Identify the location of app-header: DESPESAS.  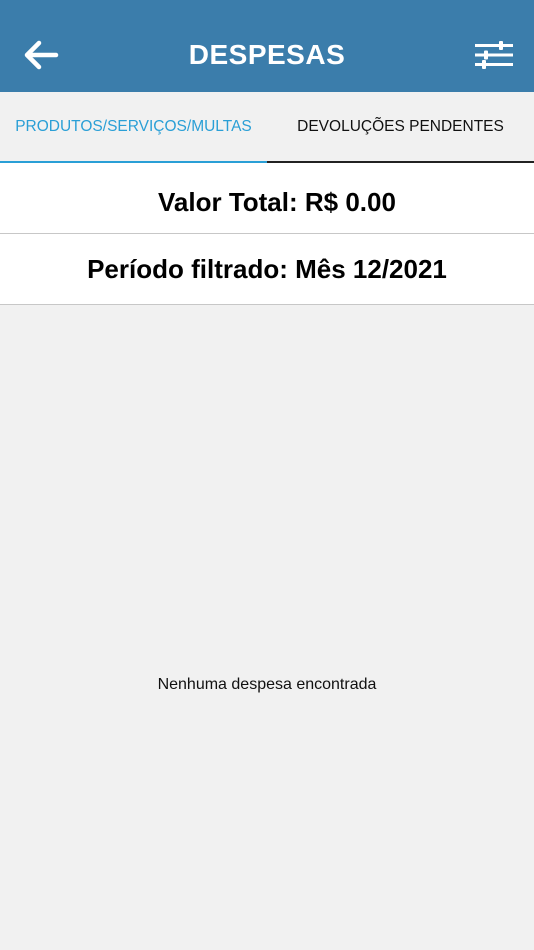
(267, 46).